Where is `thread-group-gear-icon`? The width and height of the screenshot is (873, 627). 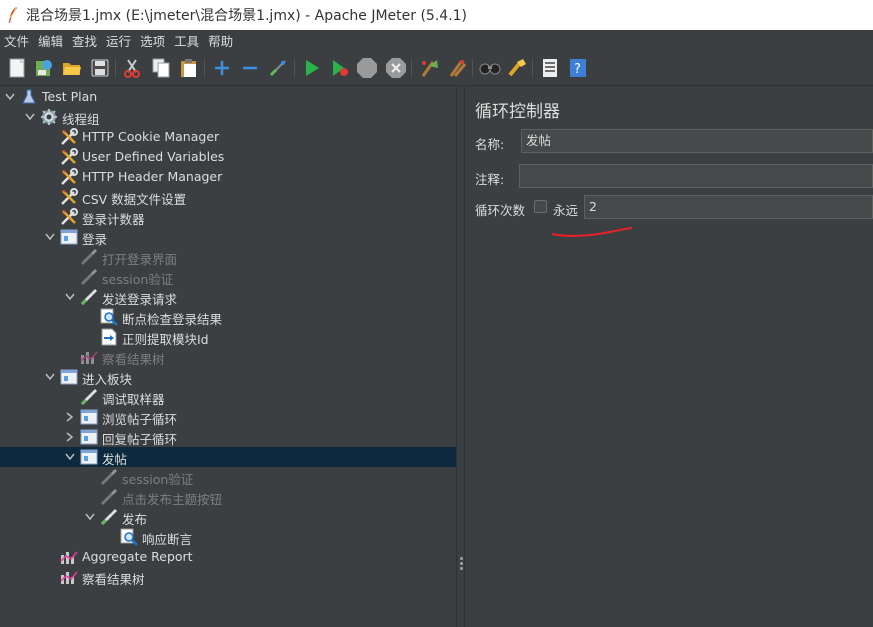 thread-group-gear-icon is located at coordinates (49, 117).